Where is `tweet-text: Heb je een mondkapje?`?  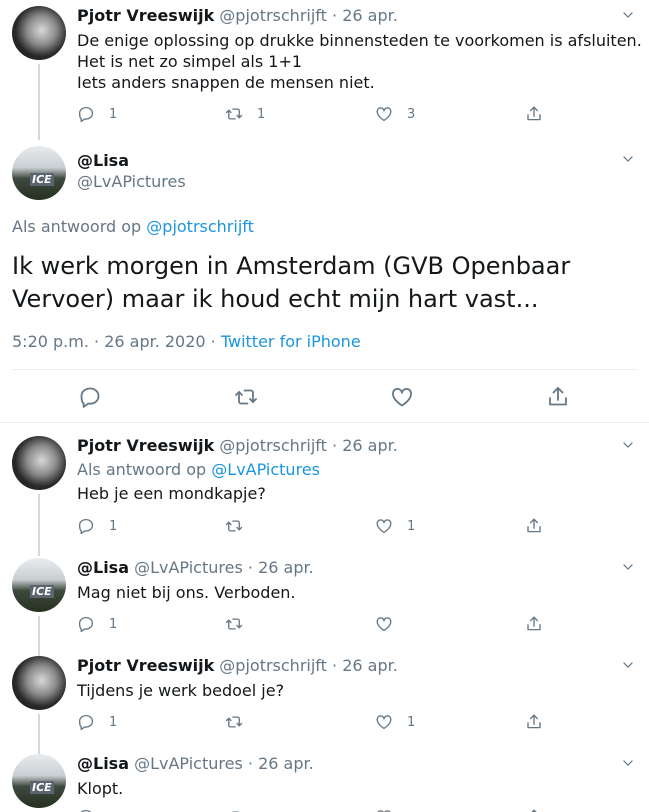
tweet-text: Heb je een mondkapje? is located at coordinates (171, 493).